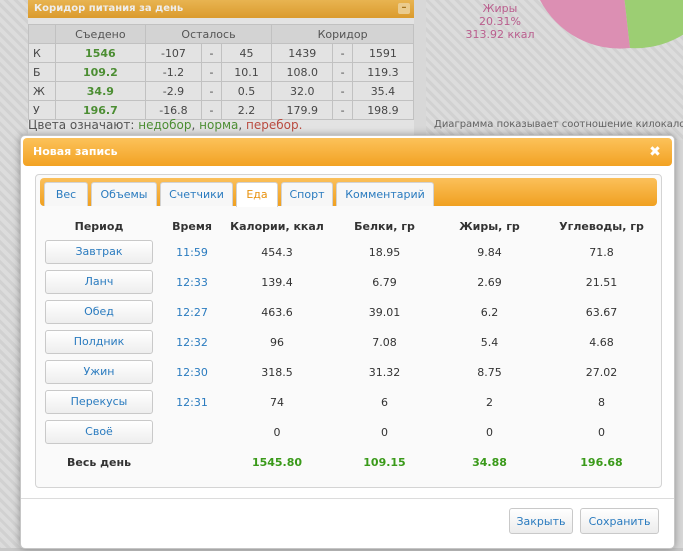 Image resolution: width=683 pixels, height=551 pixels. I want to click on total-time, so click(192, 462).